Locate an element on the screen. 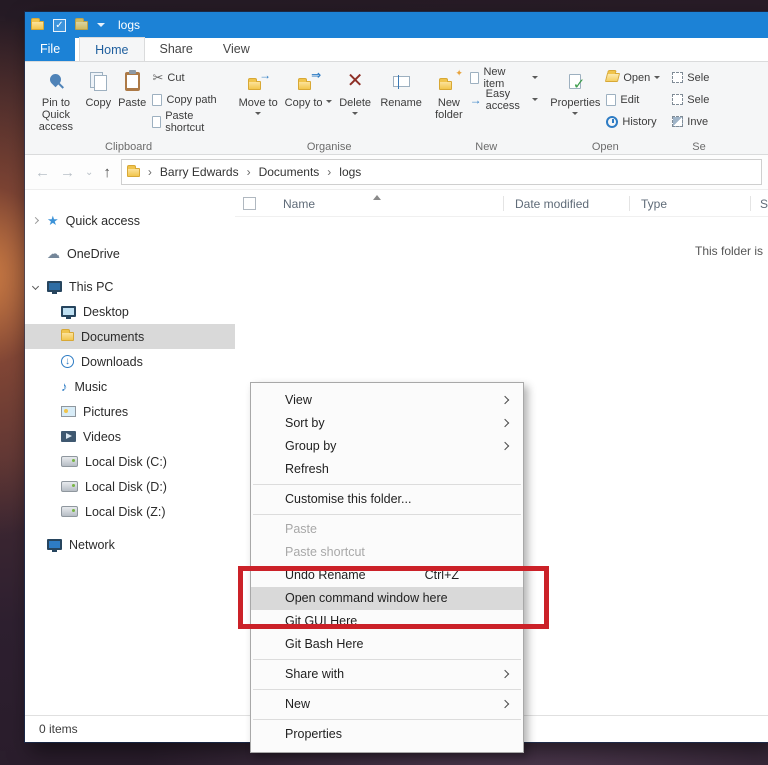 The width and height of the screenshot is (768, 765). new-folder-button: ✦ New folder is located at coordinates (448, 94).